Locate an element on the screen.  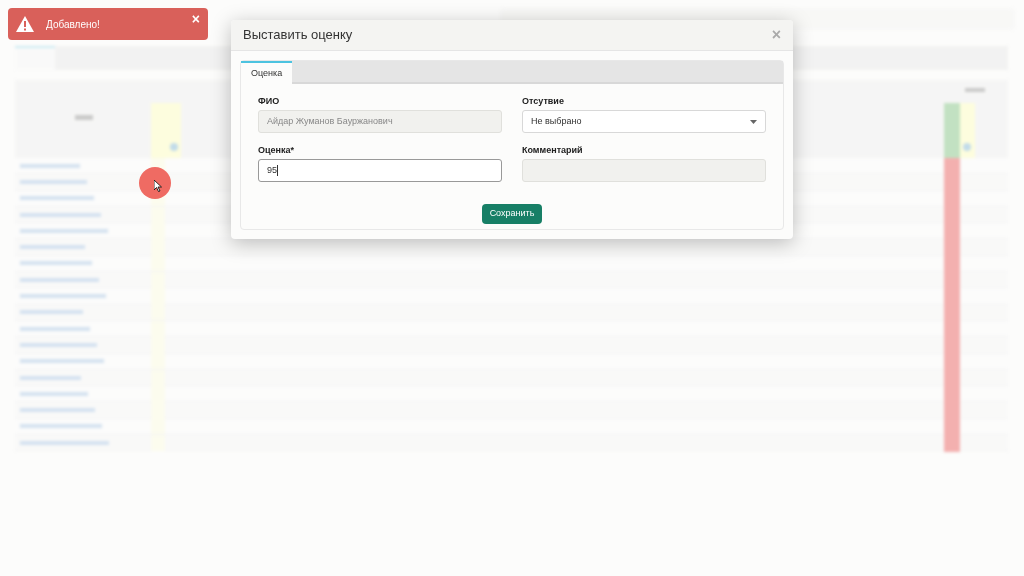
select-field: Не выбрано is located at coordinates (644, 121).